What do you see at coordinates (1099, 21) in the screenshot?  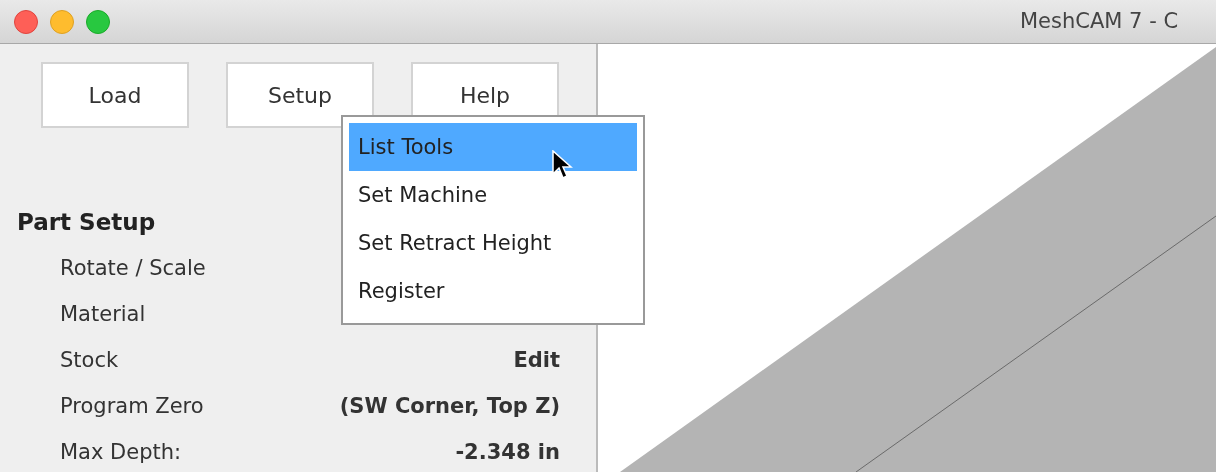 I see `window-title: MeshCAM 7 - C` at bounding box center [1099, 21].